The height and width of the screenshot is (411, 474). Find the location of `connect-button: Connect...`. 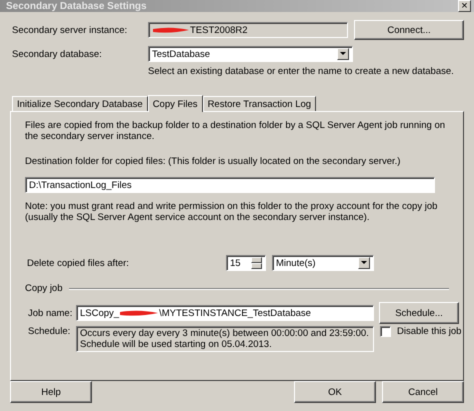

connect-button: Connect... is located at coordinates (409, 30).